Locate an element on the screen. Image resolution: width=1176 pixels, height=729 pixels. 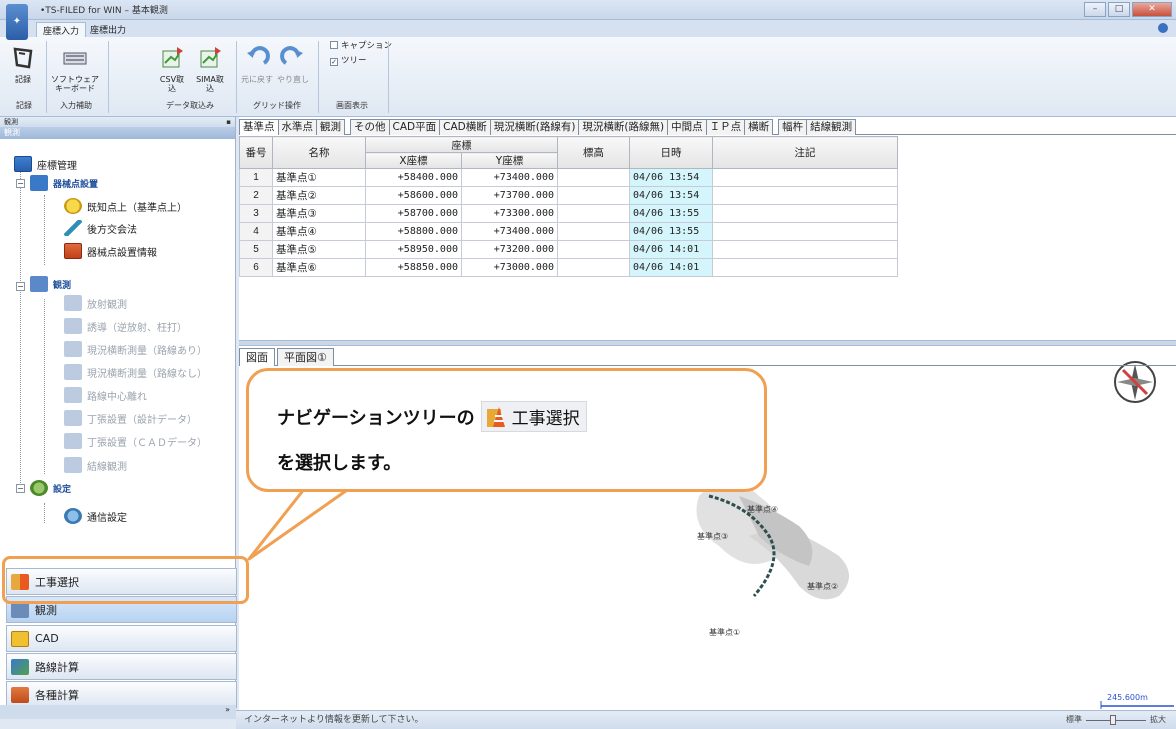
tree-item-resection: 後方交会法 is located at coordinates (100, 228).